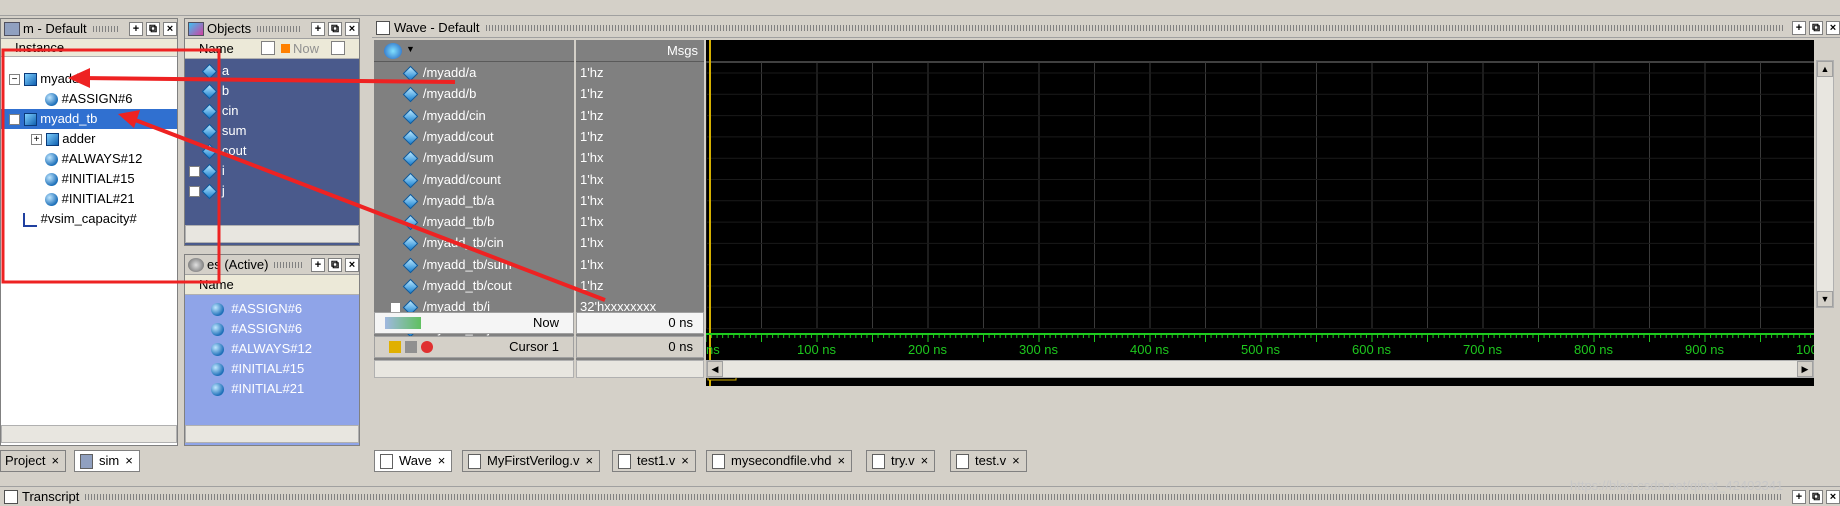 The height and width of the screenshot is (506, 1840). What do you see at coordinates (433, 72) in the screenshot?
I see `wave-signal-row: /myadd/a` at bounding box center [433, 72].